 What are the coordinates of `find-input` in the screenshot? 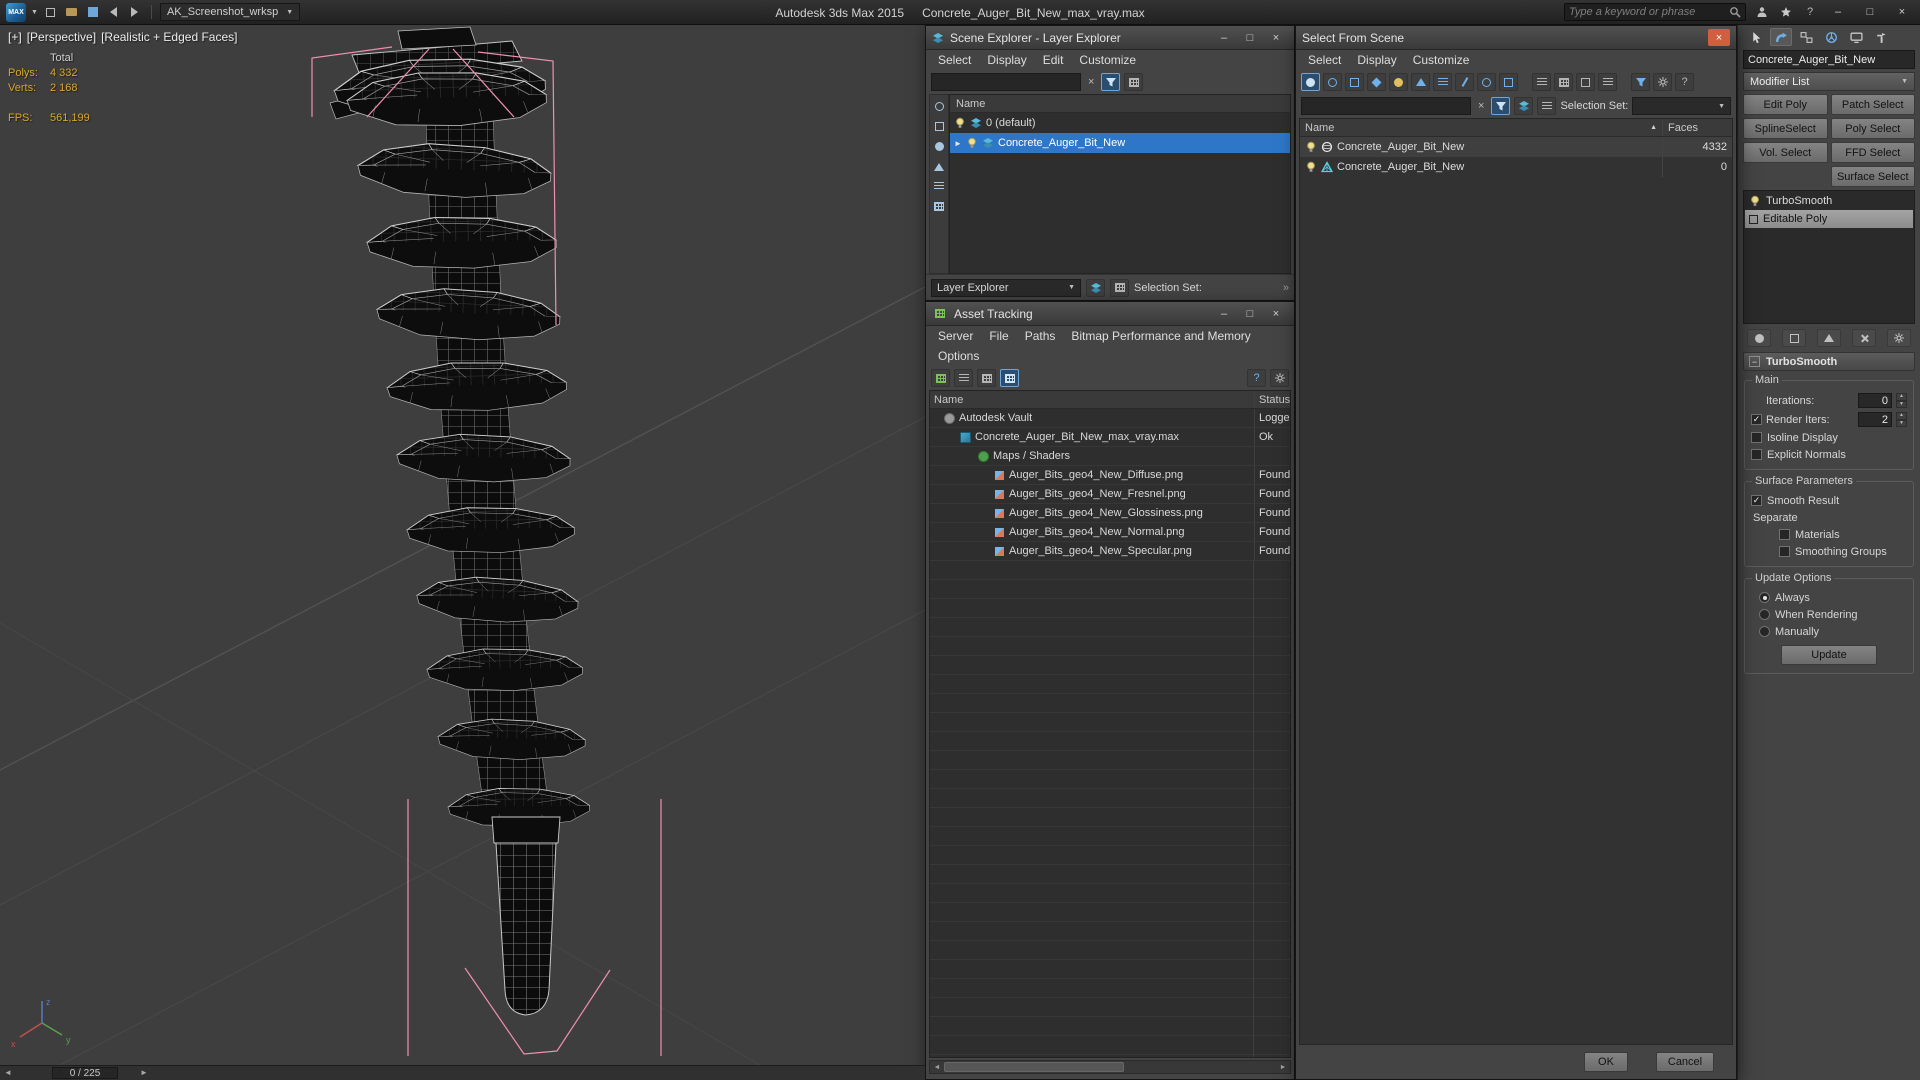 It's located at (1386, 106).